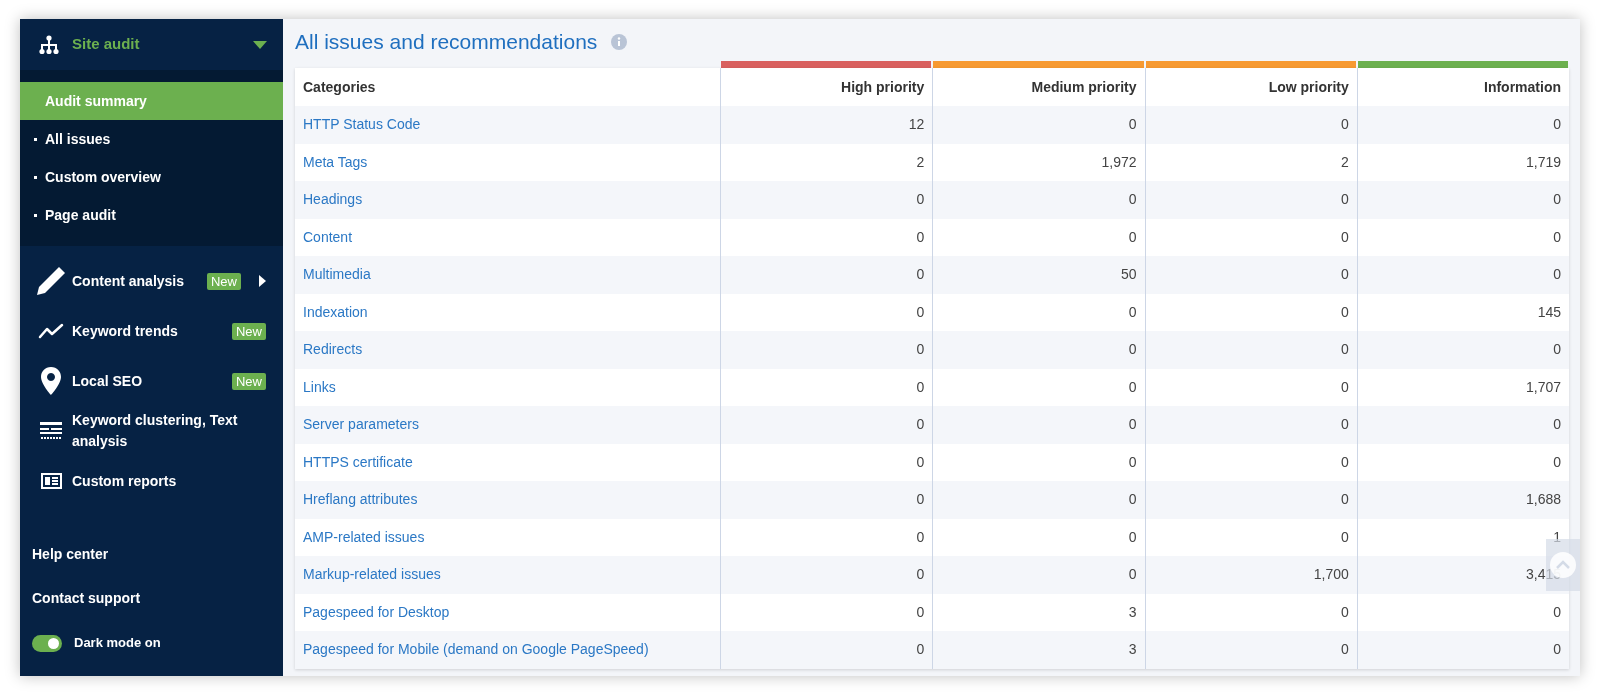 This screenshot has width=1601, height=696. What do you see at coordinates (1331, 575) in the screenshot?
I see `table-cell-text: 1,700` at bounding box center [1331, 575].